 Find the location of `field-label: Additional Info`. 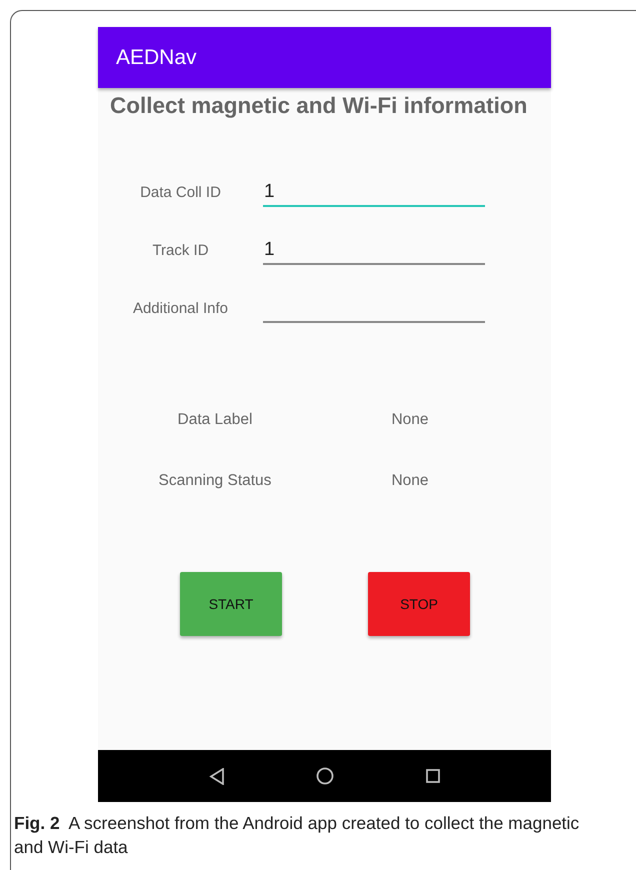

field-label: Additional Info is located at coordinates (181, 309).